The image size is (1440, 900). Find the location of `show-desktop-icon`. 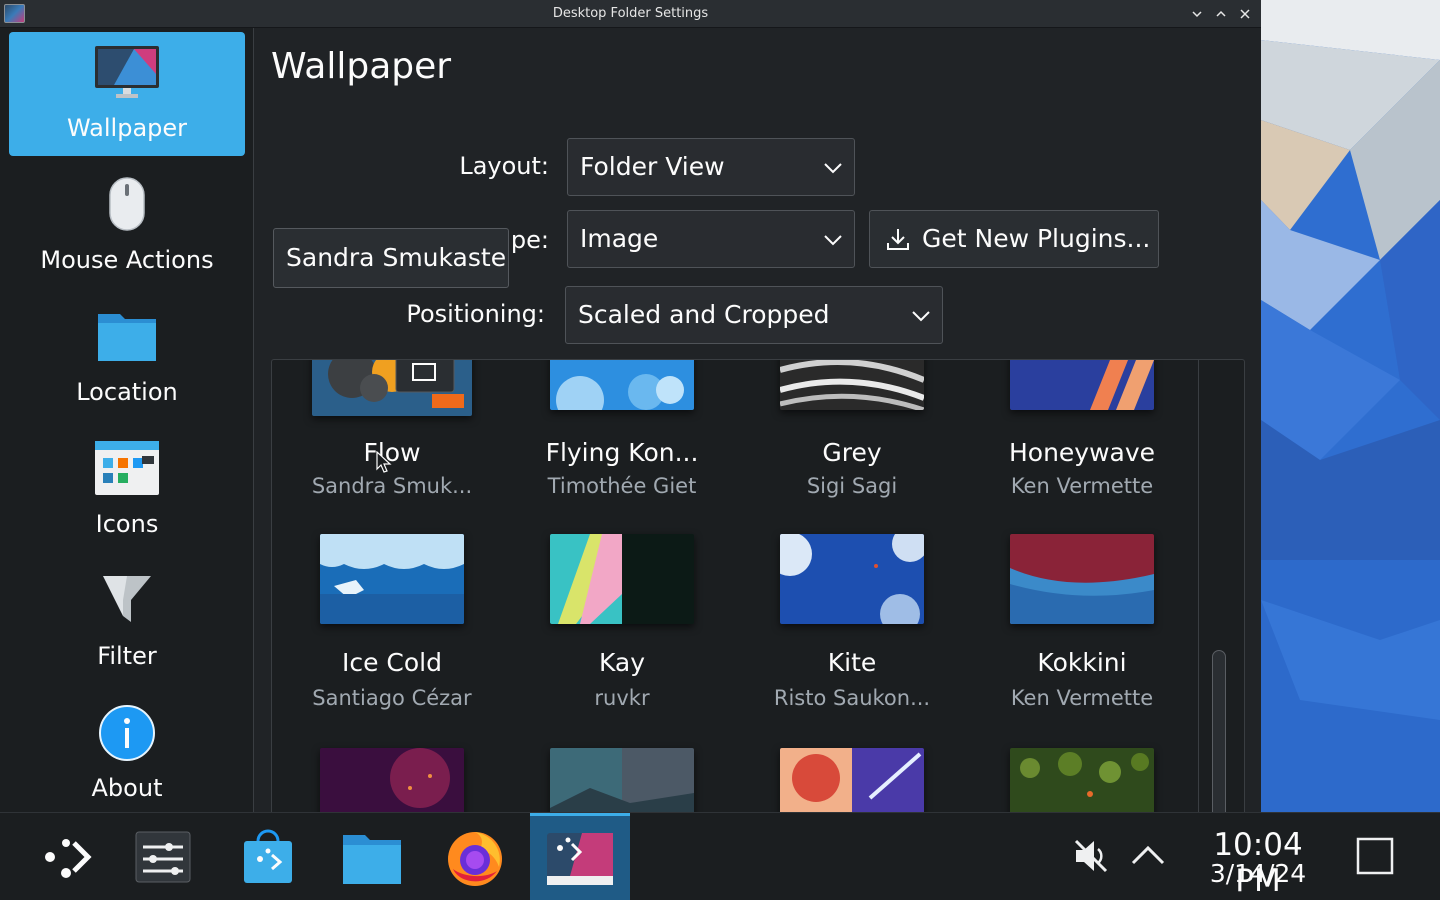

show-desktop-icon is located at coordinates (1375, 857).